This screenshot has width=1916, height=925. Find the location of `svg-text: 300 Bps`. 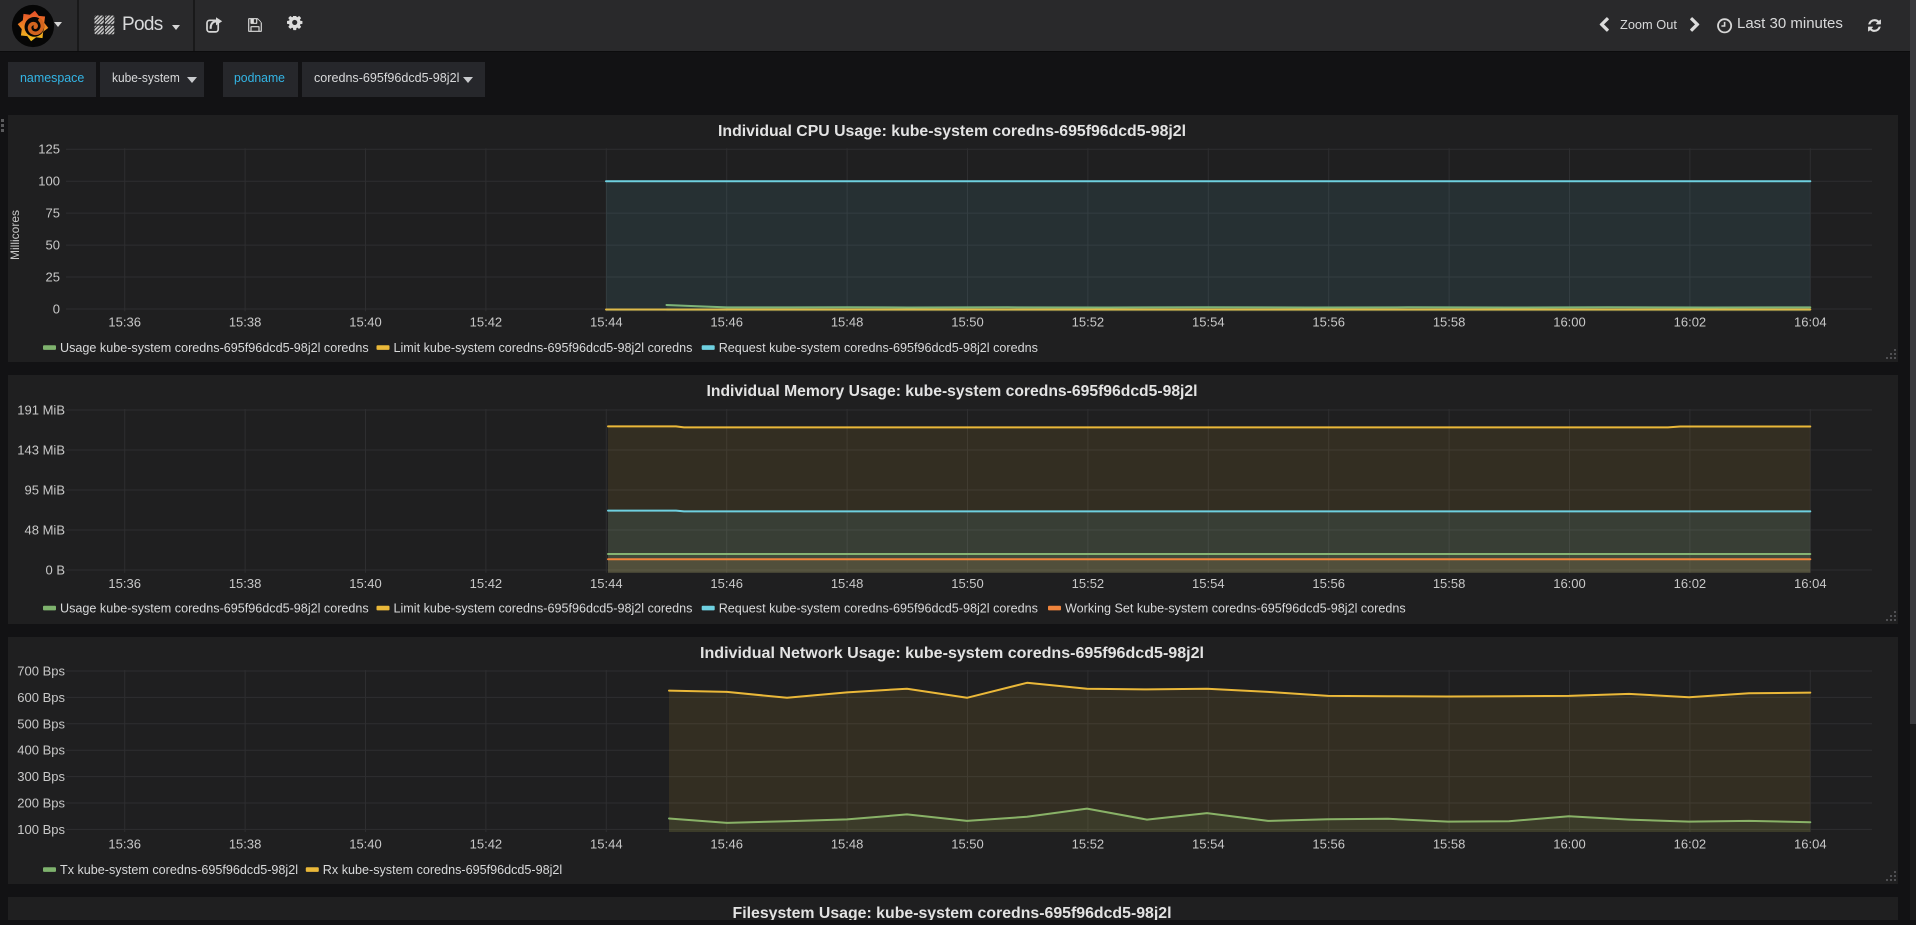

svg-text: 300 Bps is located at coordinates (41, 776).